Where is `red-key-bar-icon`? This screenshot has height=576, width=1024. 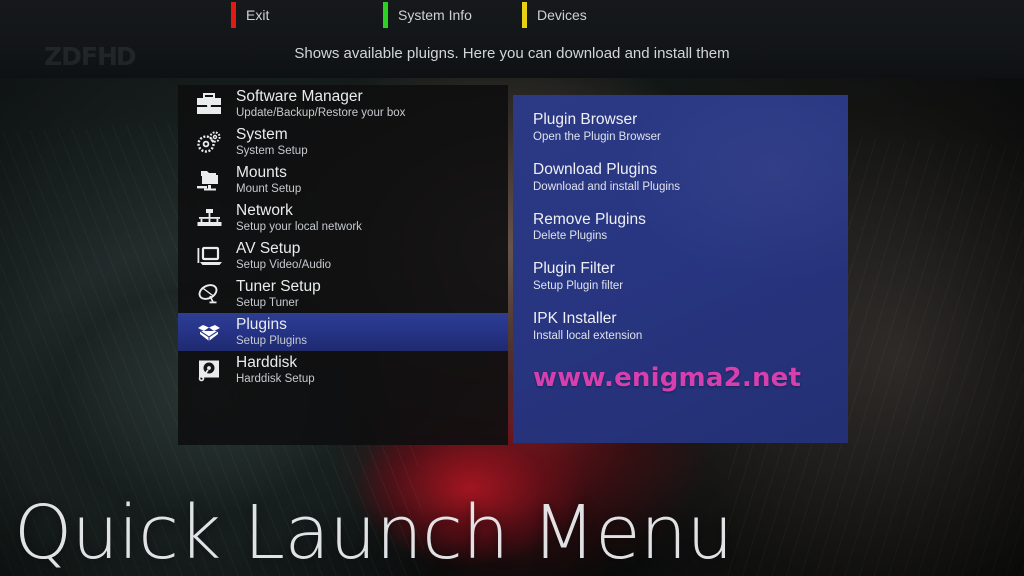
red-key-bar-icon is located at coordinates (233, 15).